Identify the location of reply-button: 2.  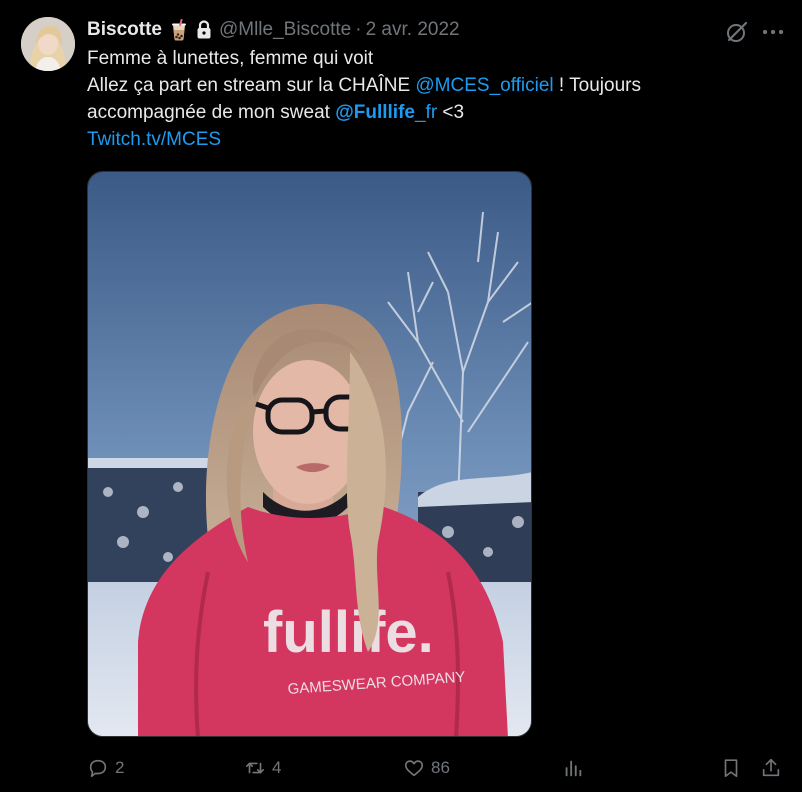
(105, 768).